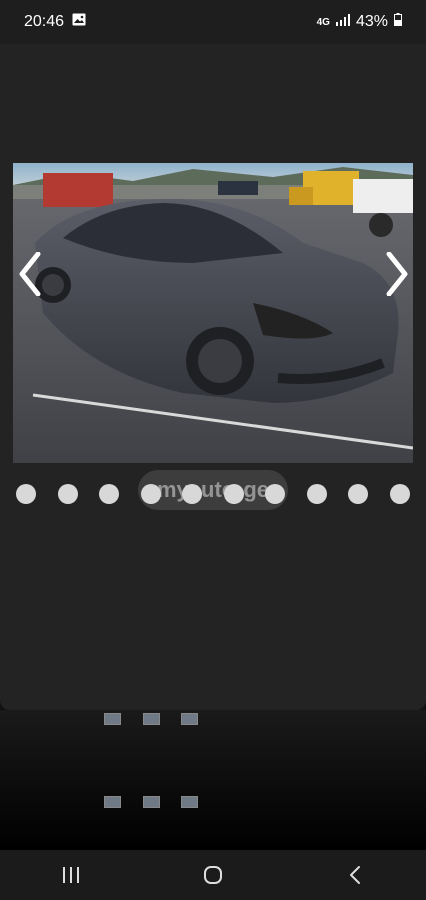 The height and width of the screenshot is (900, 426). What do you see at coordinates (213, 495) in the screenshot?
I see `pagination-dots` at bounding box center [213, 495].